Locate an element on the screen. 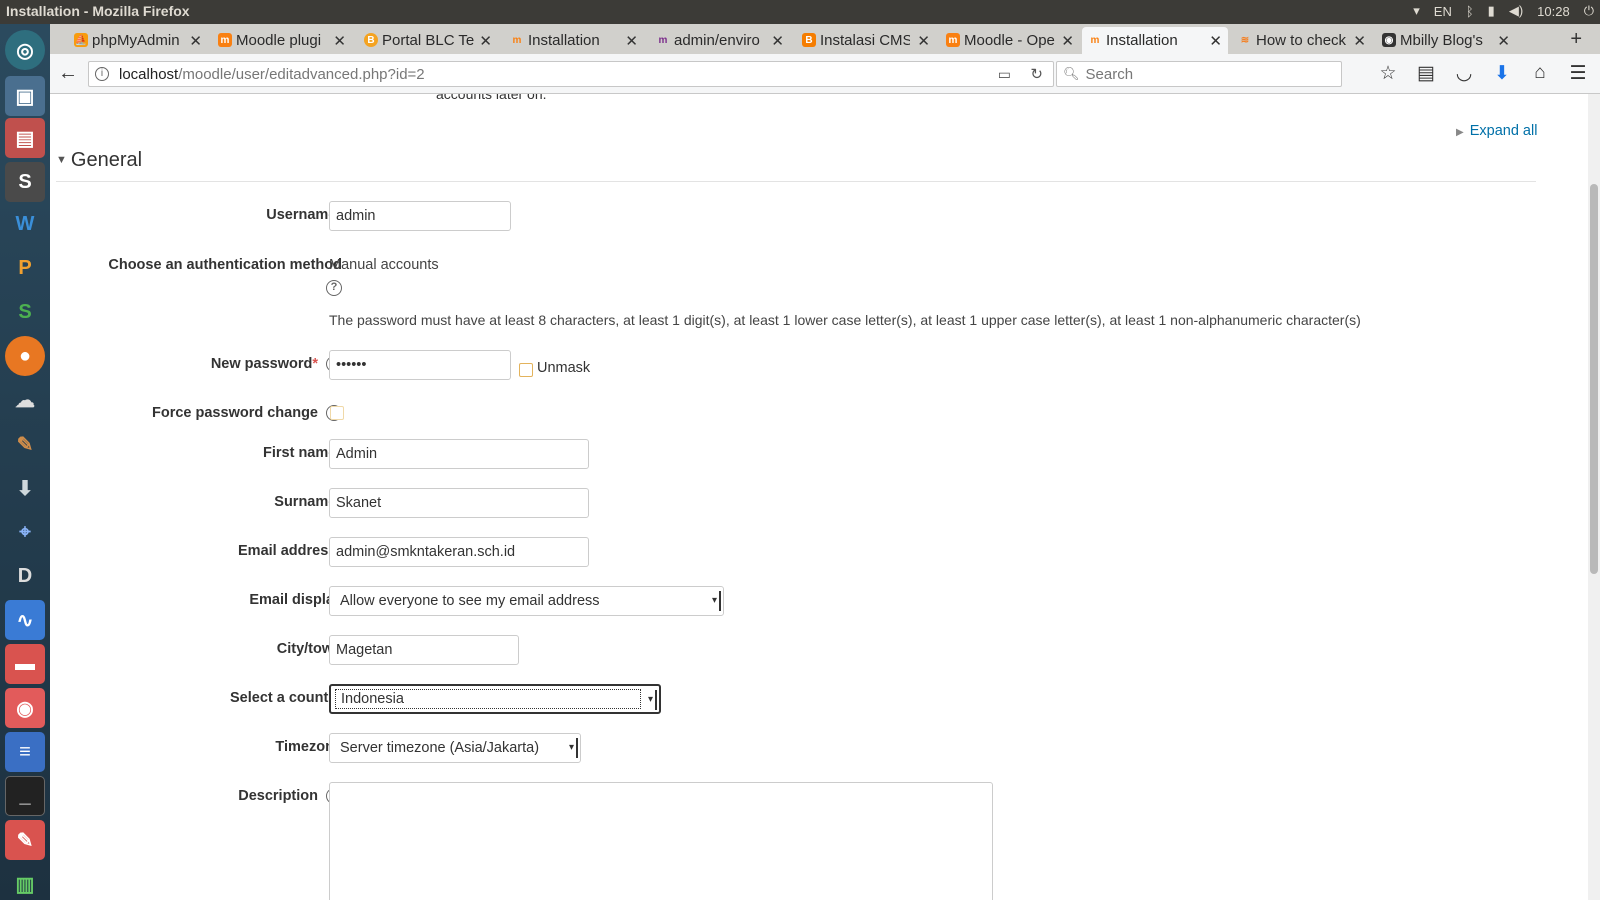 The width and height of the screenshot is (1600, 904). bookmarks-menu-icon: ▤ is located at coordinates (1426, 73).